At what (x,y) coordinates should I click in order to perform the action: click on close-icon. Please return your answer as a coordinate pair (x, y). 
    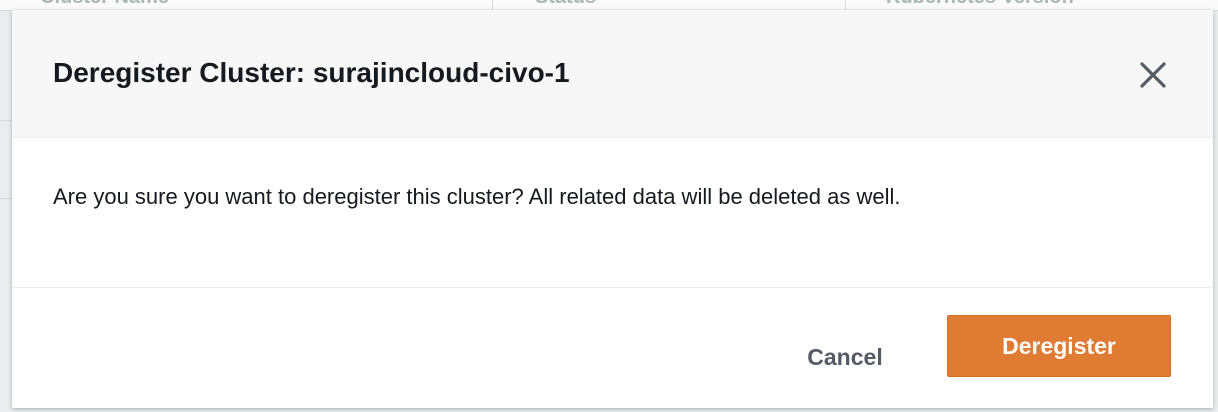
    Looking at the image, I should click on (1153, 75).